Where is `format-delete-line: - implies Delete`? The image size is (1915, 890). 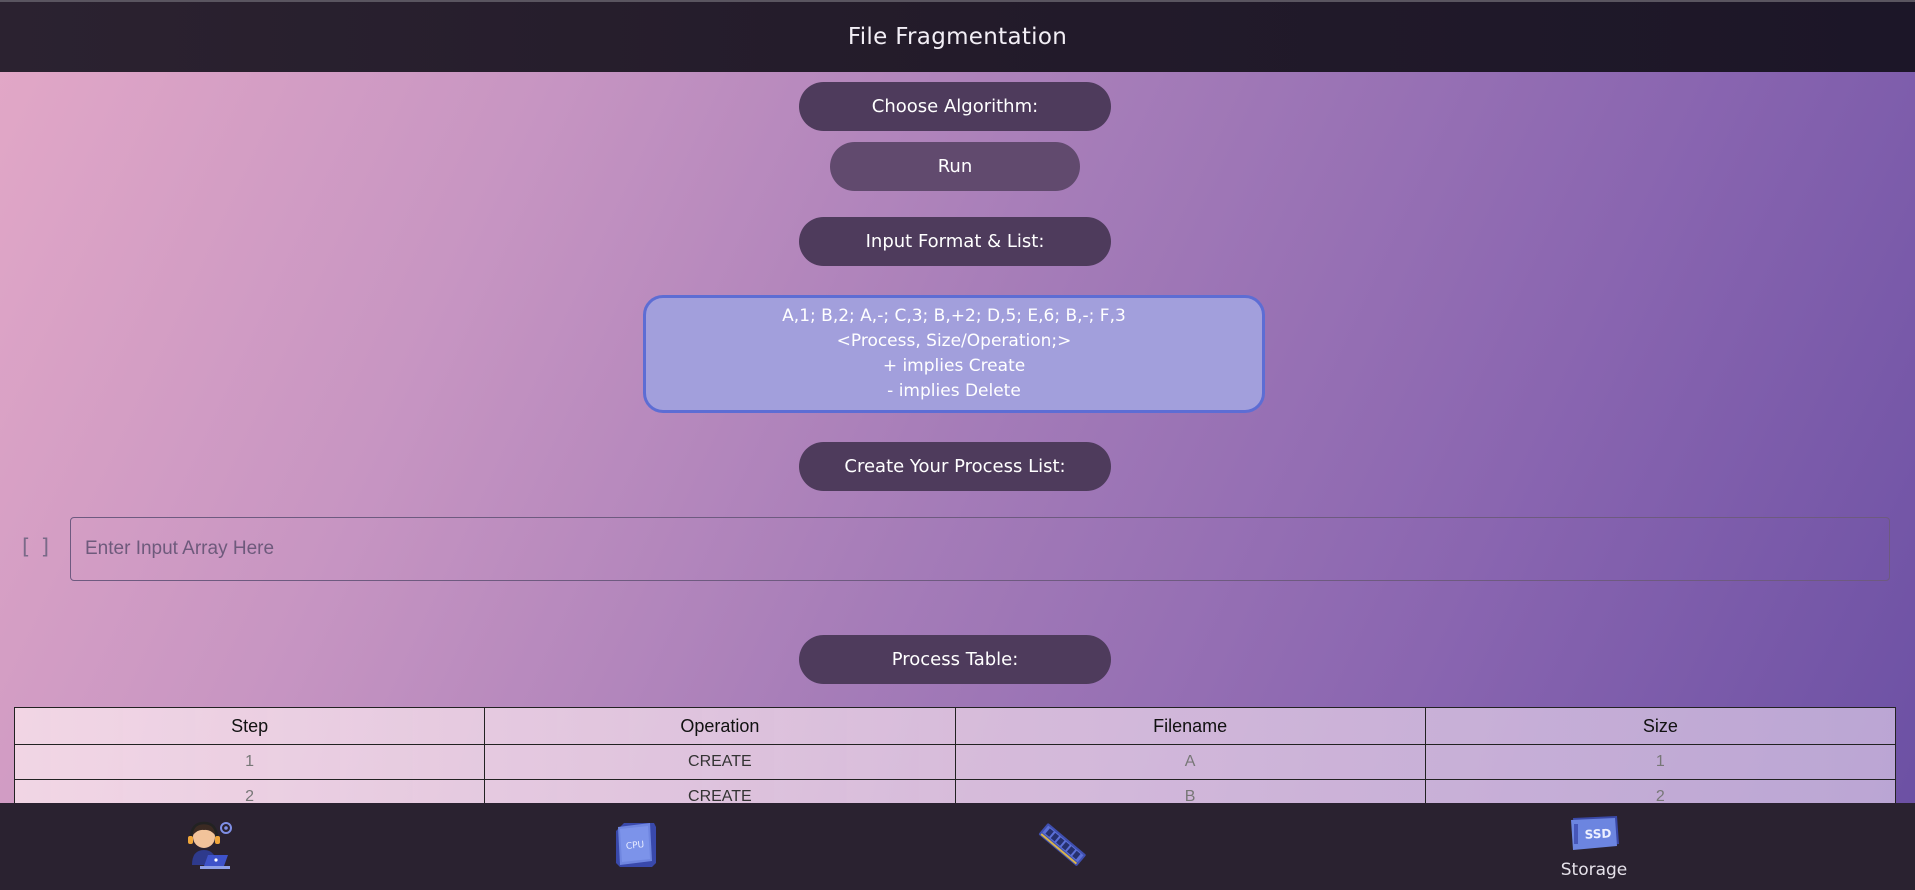 format-delete-line: - implies Delete is located at coordinates (954, 391).